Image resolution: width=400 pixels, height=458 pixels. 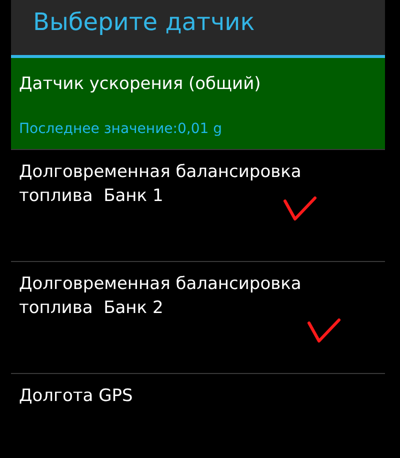 What do you see at coordinates (121, 129) in the screenshot?
I see `last-value-text: Последнее значение:0,01 g` at bounding box center [121, 129].